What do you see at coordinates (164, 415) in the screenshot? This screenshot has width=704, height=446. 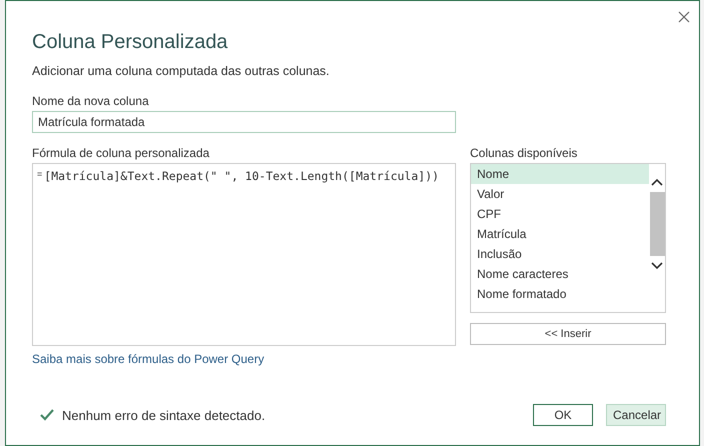 I see `status-message: Nenhum erro de sintaxe detectado.` at bounding box center [164, 415].